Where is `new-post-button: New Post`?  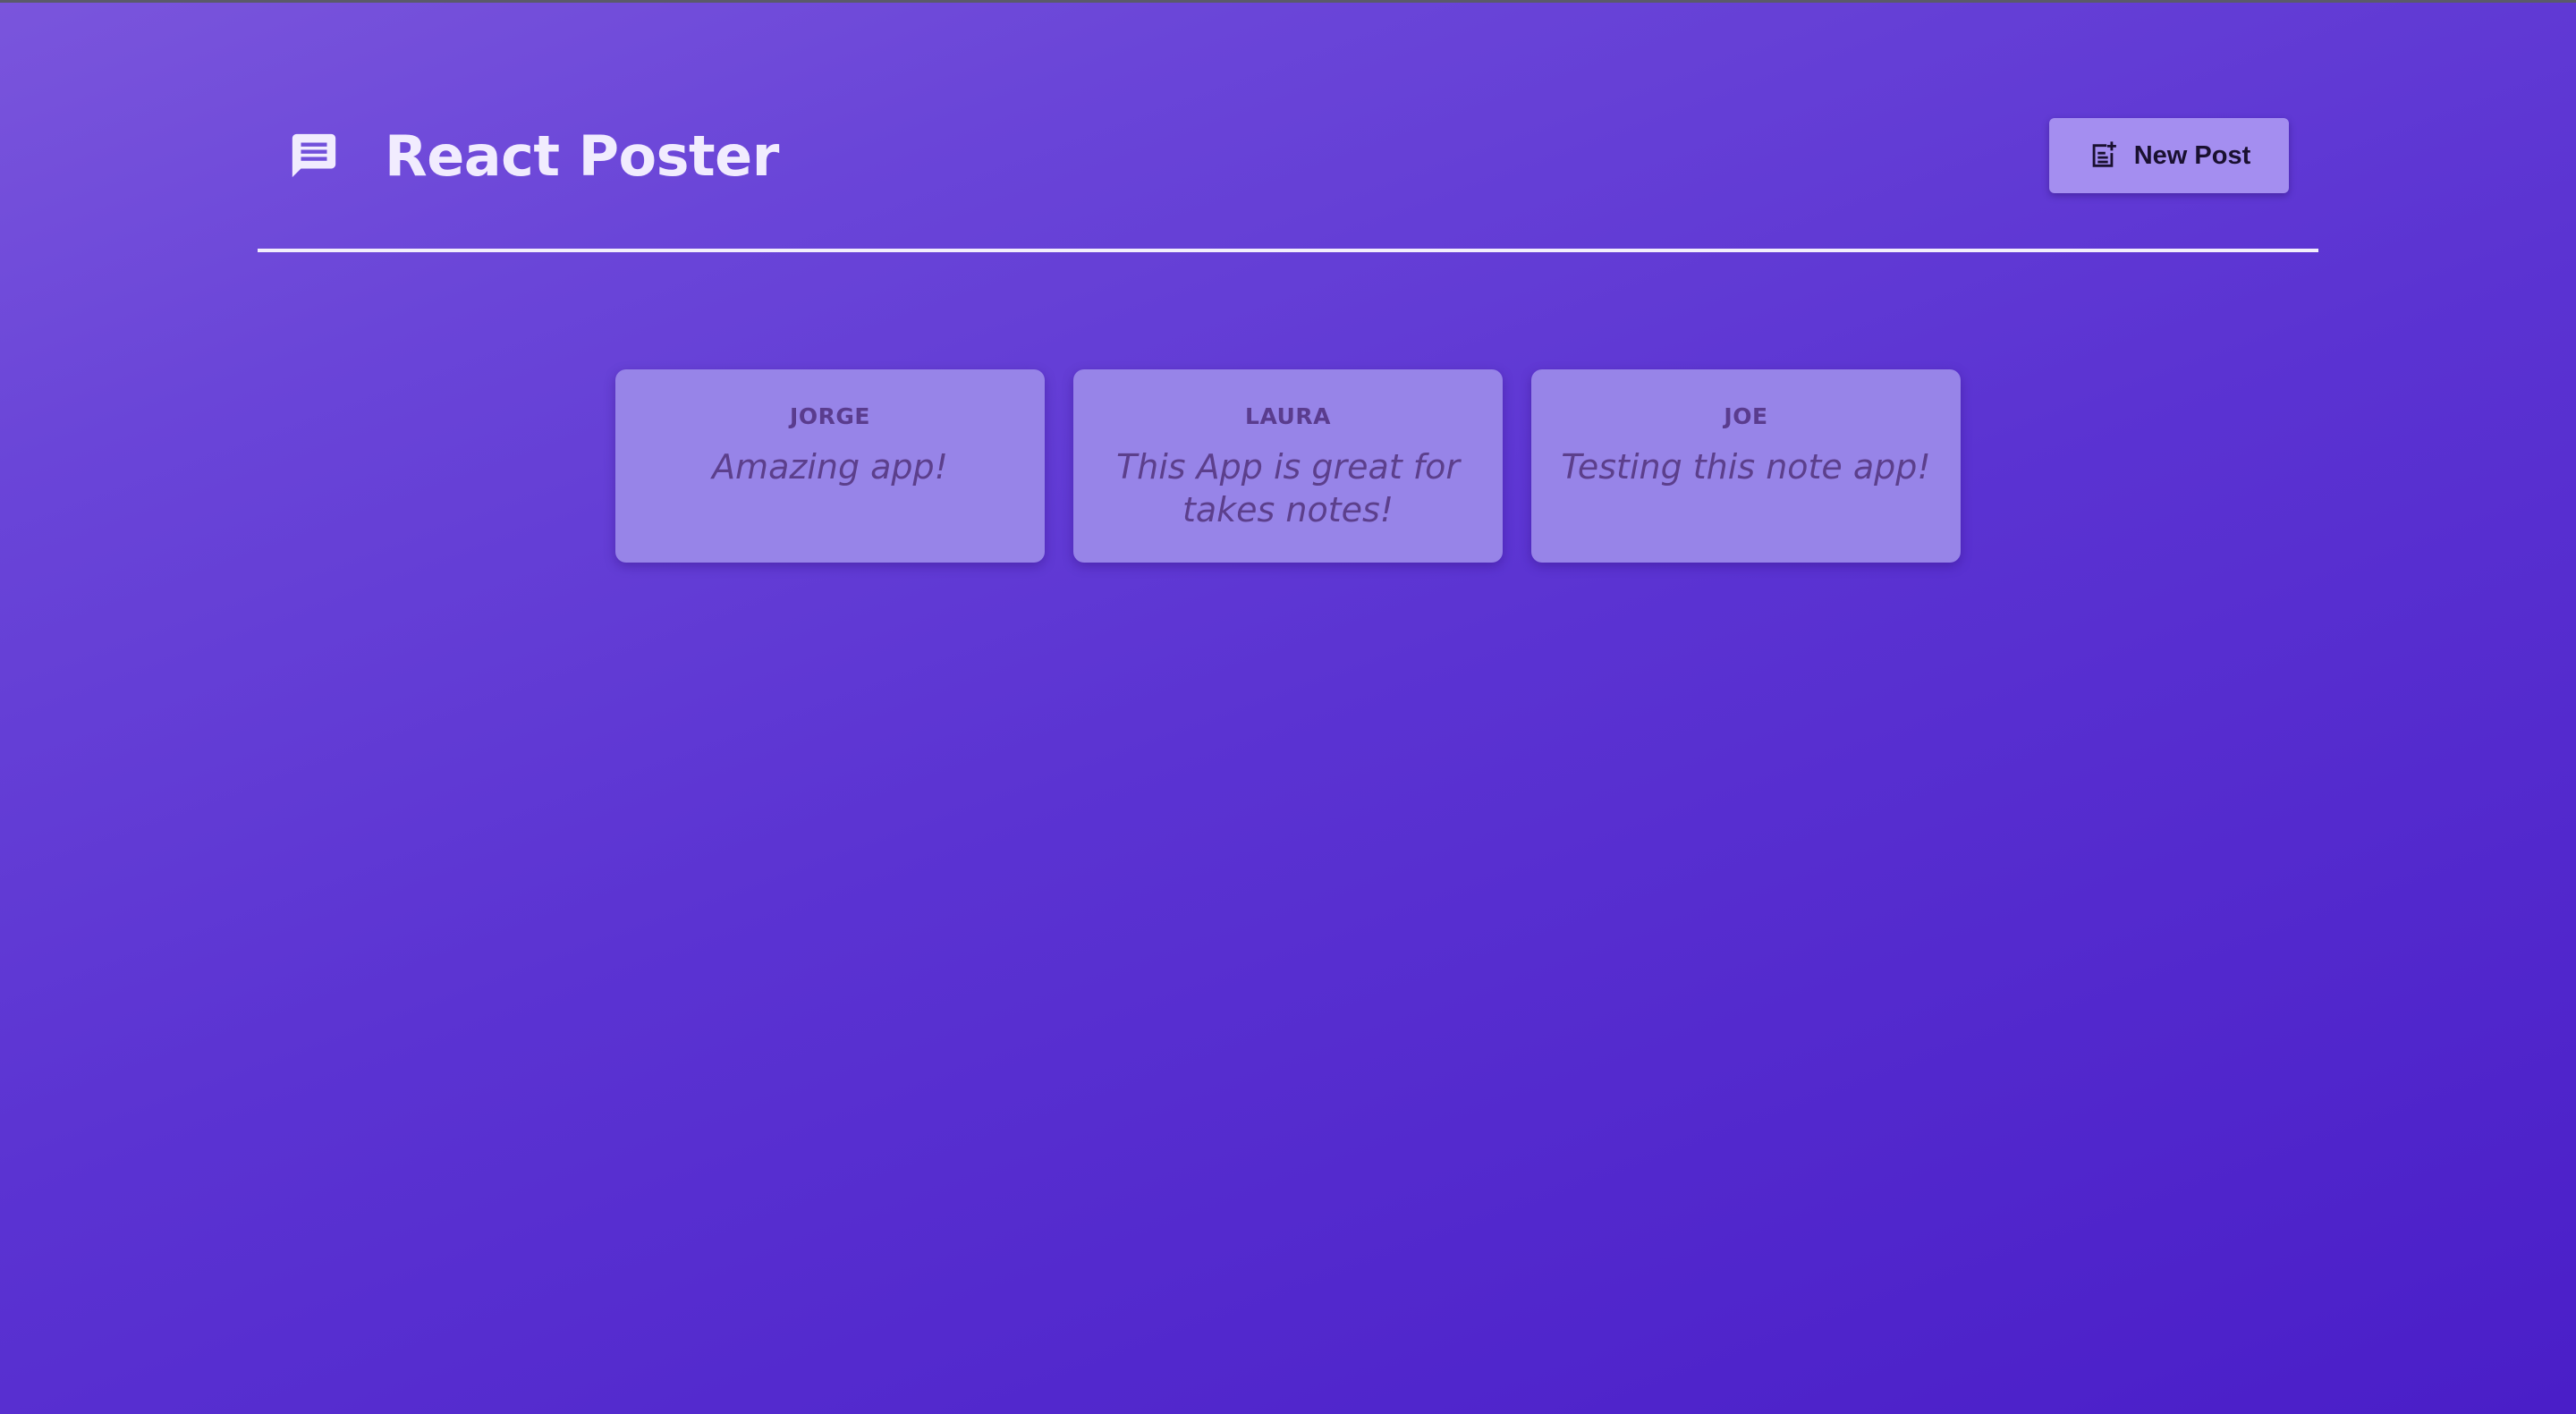 new-post-button: New Post is located at coordinates (2169, 155).